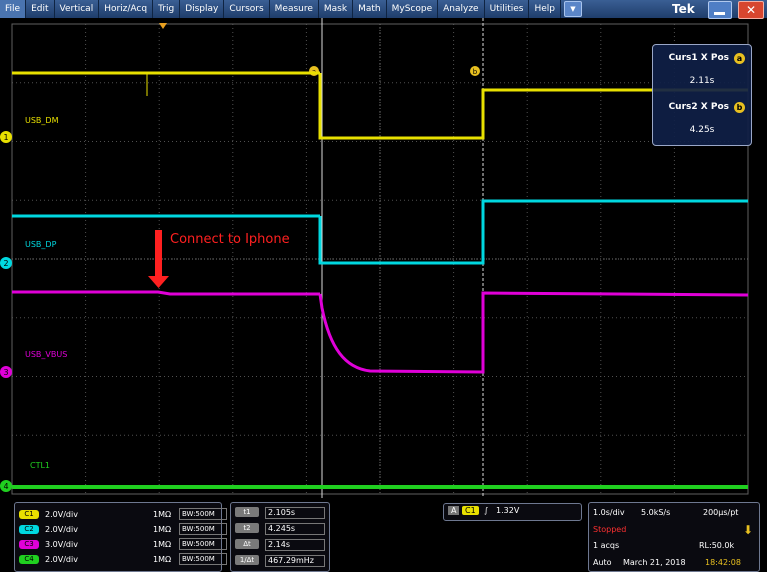  I want to click on svg-text: 2, so click(5, 263).